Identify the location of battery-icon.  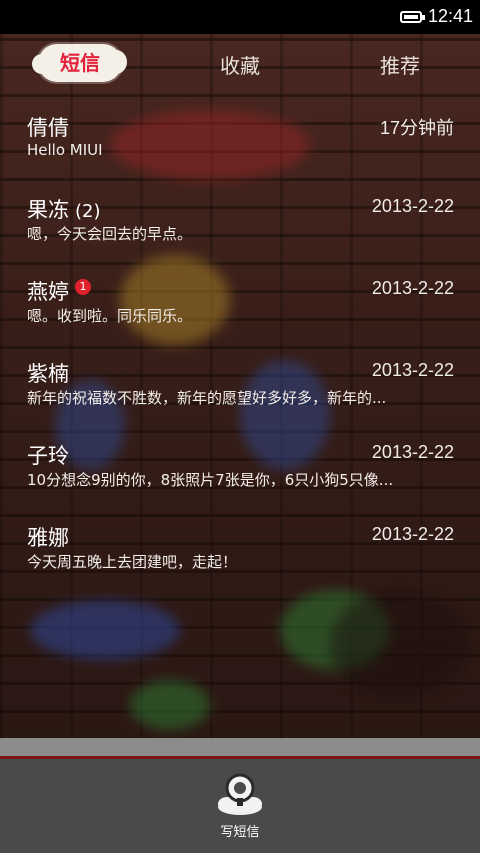
(412, 17).